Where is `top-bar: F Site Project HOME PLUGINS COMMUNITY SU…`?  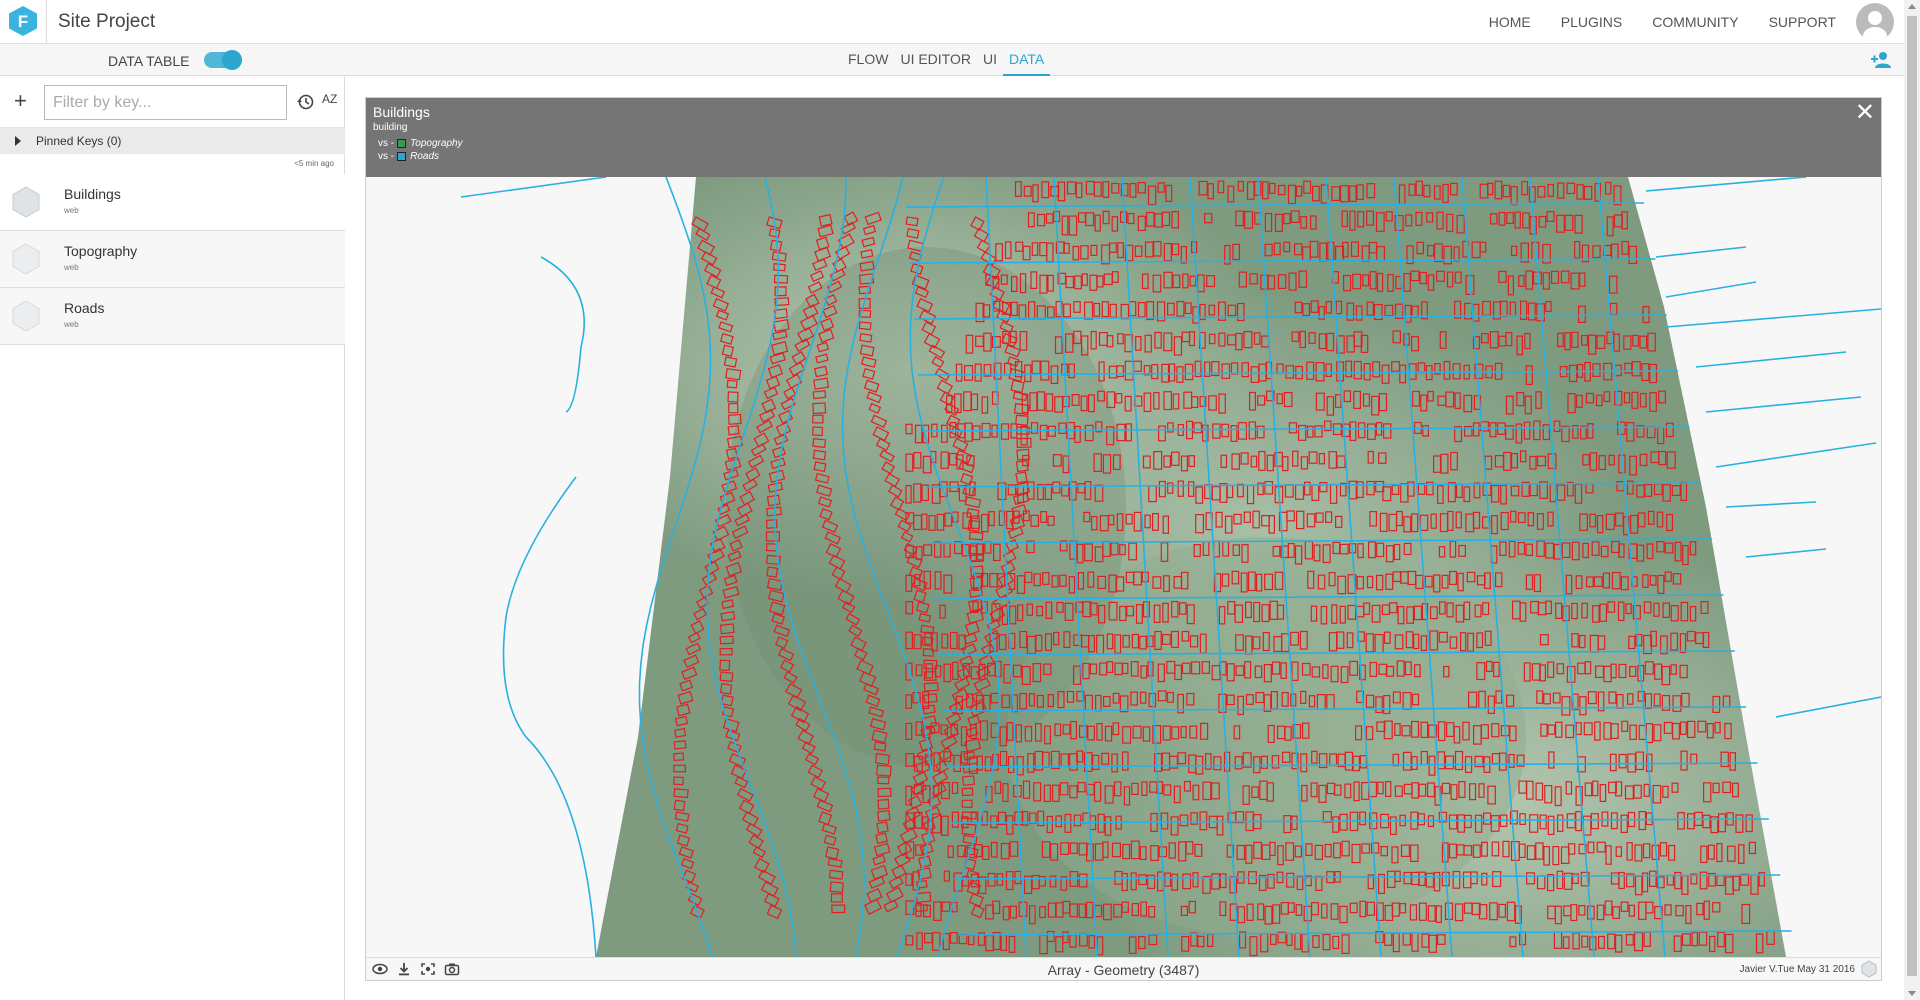
top-bar: F Site Project HOME PLUGINS COMMUNITY SU… is located at coordinates (952, 22).